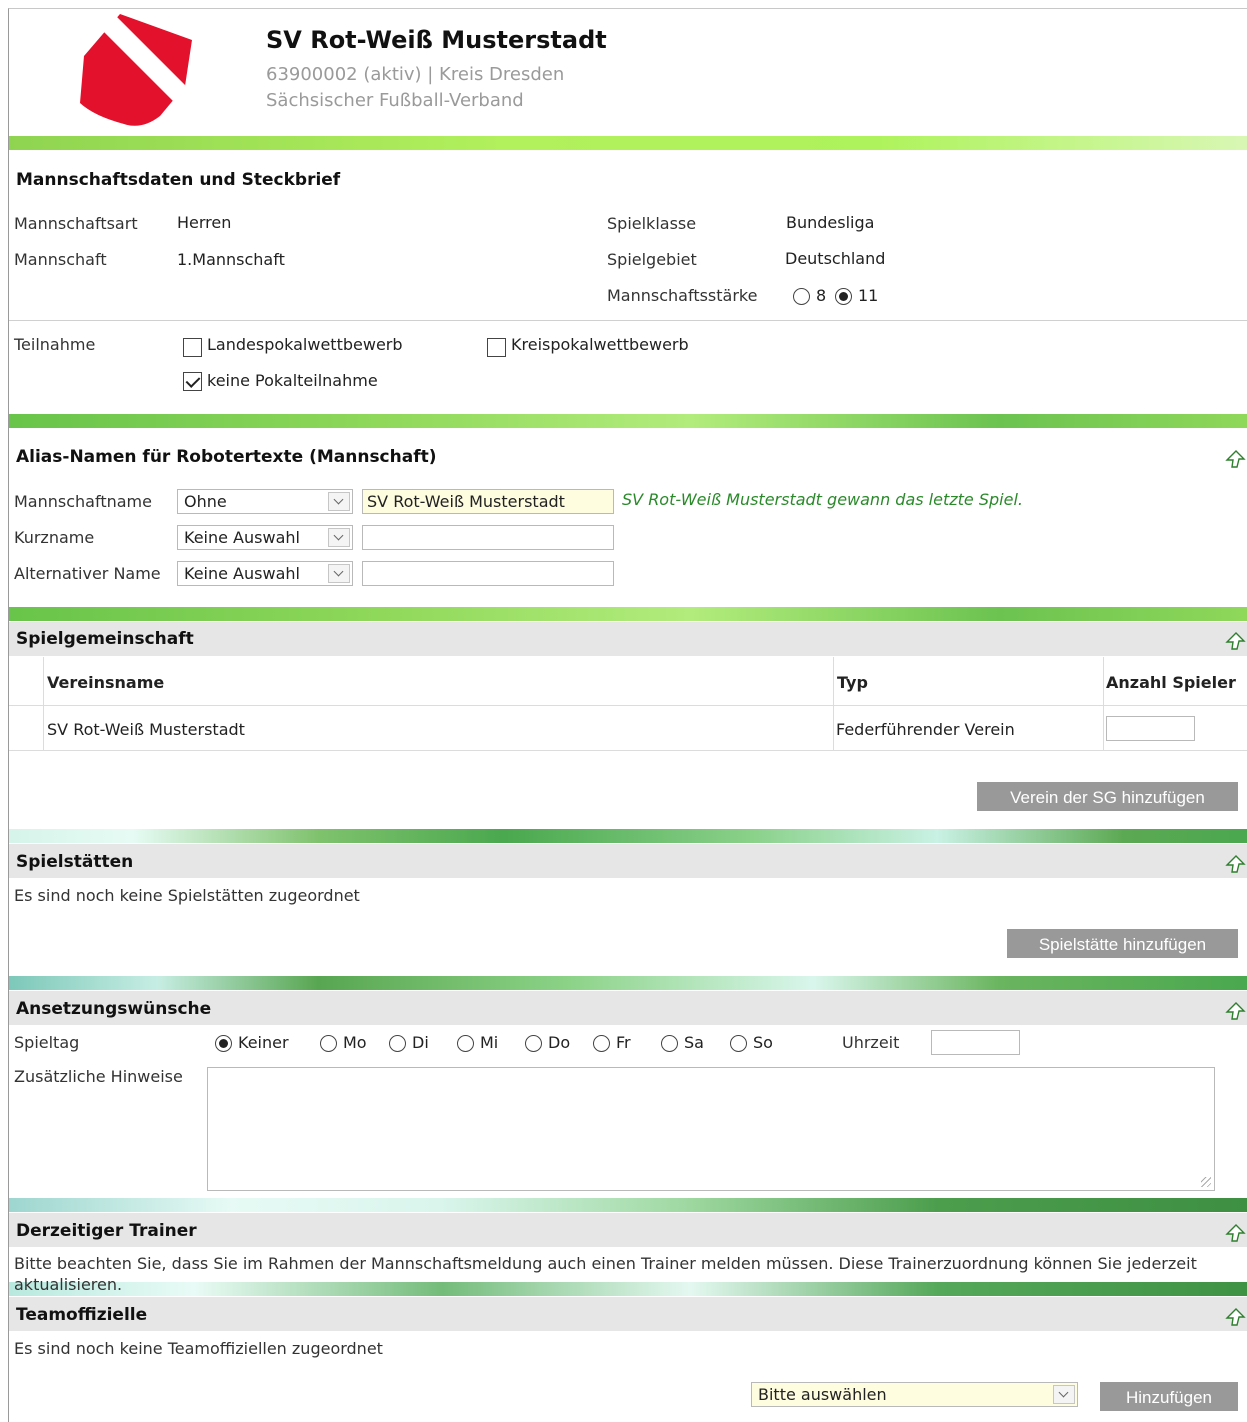 The image size is (1247, 1422). What do you see at coordinates (1171, 682) in the screenshot?
I see `sg-column-anzahl-spieler: Anzahl Spieler` at bounding box center [1171, 682].